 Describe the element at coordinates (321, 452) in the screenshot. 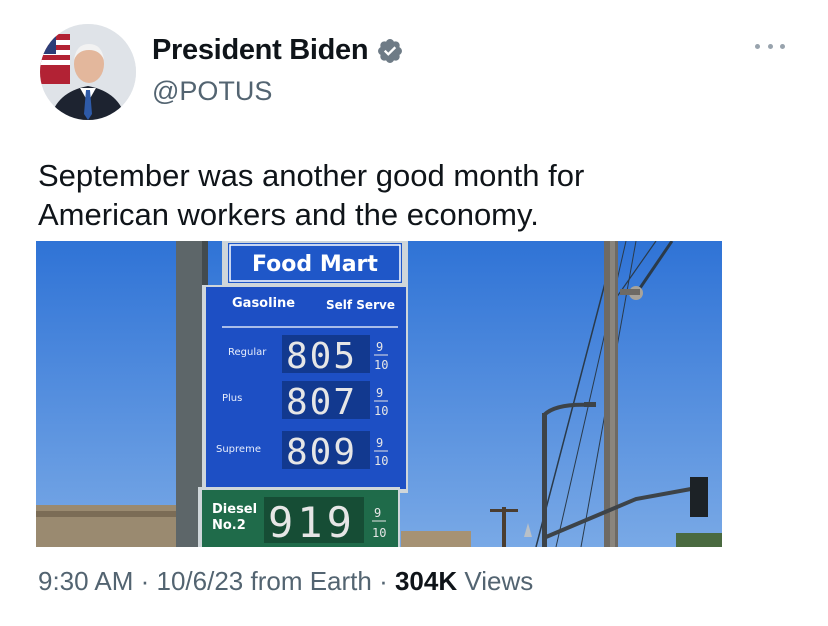

I see `price-supreme: 809` at that location.